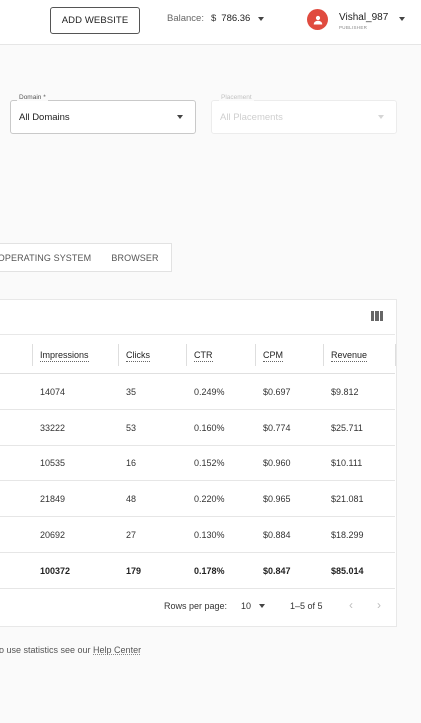 Image resolution: width=421 pixels, height=723 pixels. I want to click on cell-impressions: 14074, so click(53, 392).